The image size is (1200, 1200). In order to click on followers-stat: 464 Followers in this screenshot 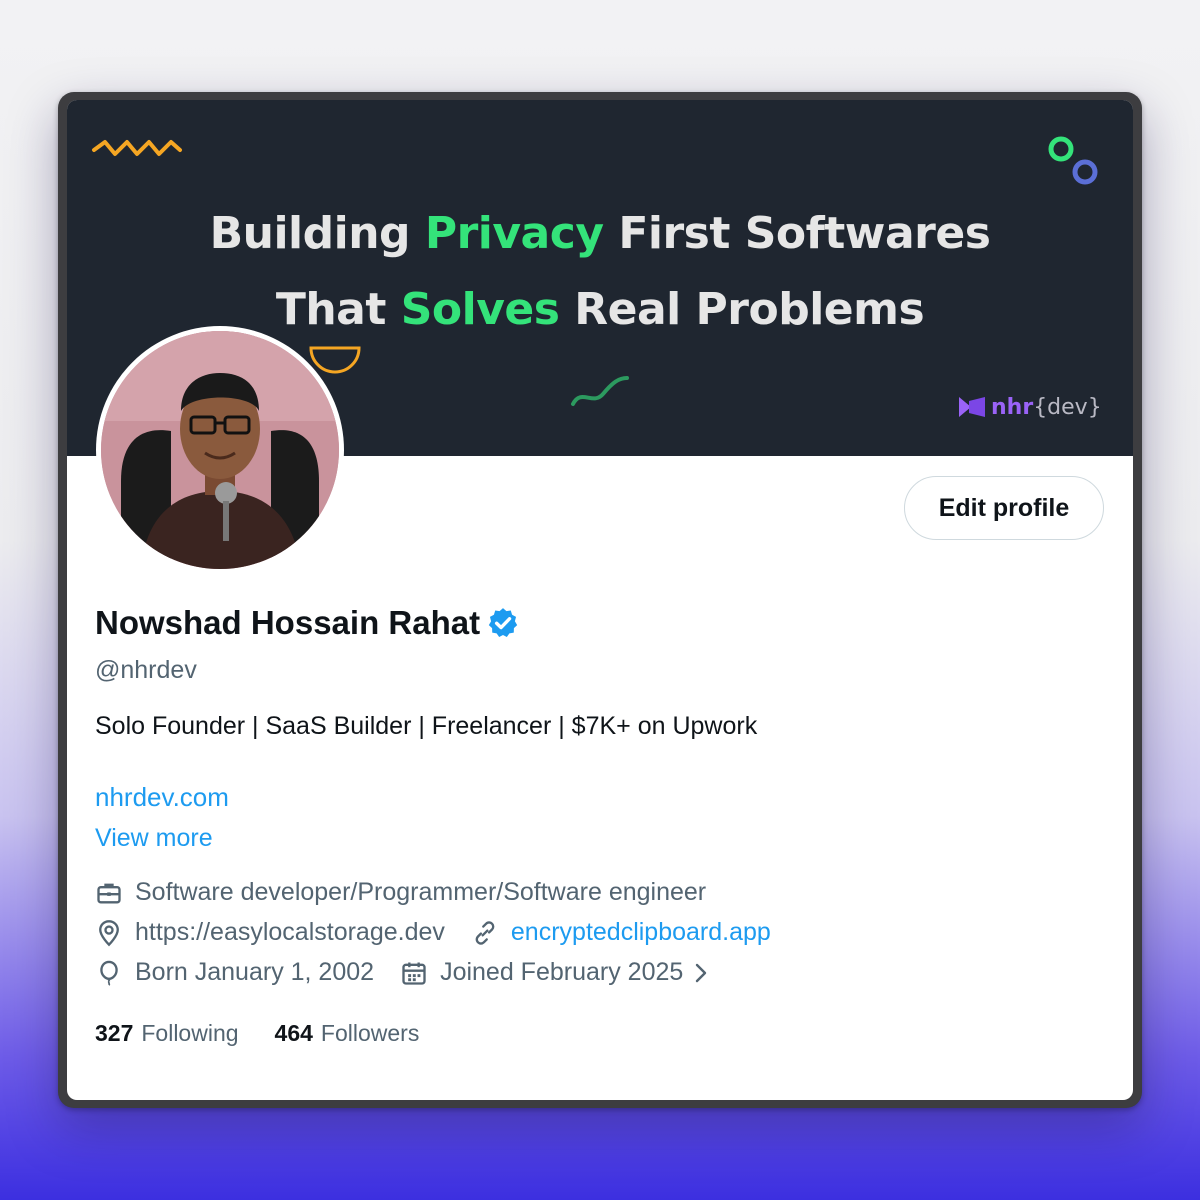, I will do `click(347, 1033)`.